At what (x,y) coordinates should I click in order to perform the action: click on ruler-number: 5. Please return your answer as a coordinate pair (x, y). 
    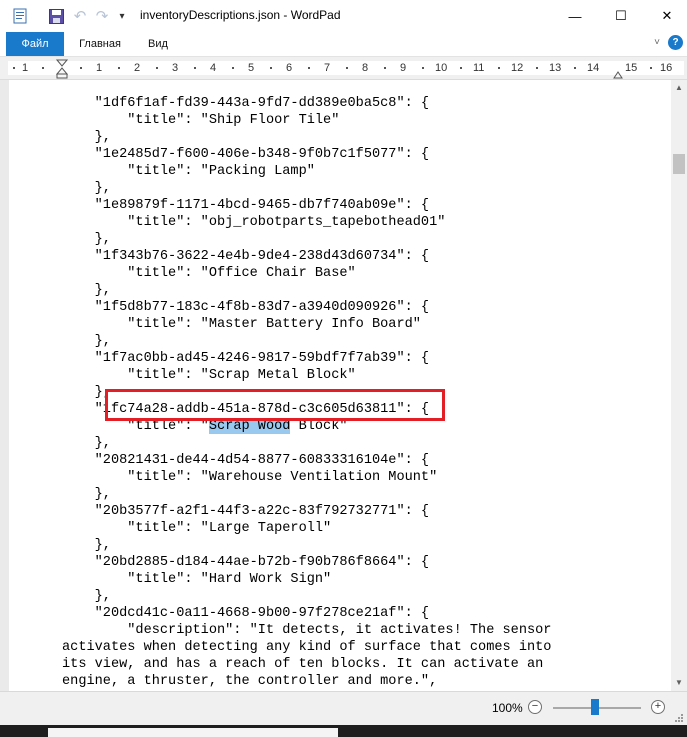
    Looking at the image, I should click on (251, 68).